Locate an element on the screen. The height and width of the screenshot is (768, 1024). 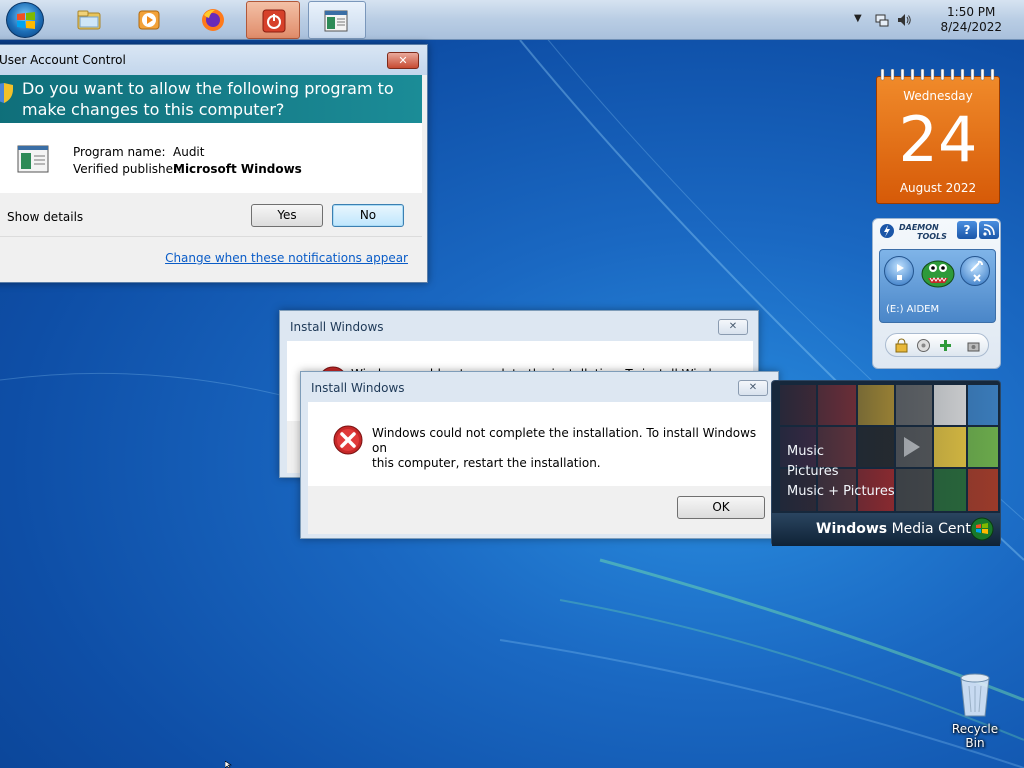
divider is located at coordinates (211, 236).